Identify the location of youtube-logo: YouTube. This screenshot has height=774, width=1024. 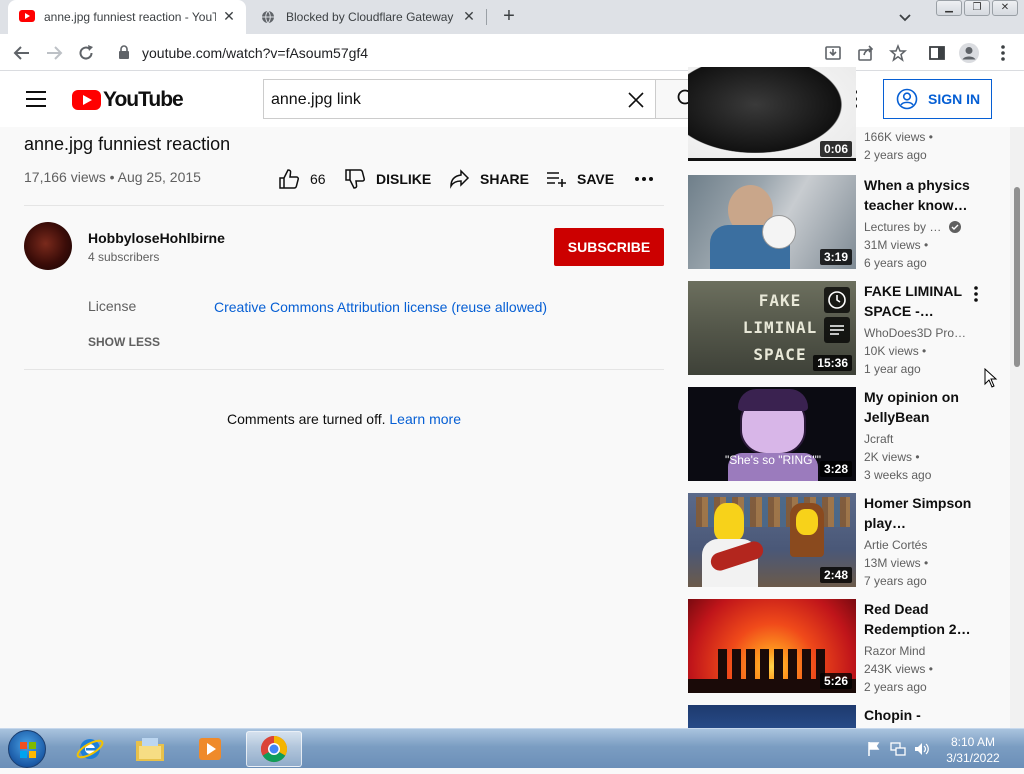
(128, 100).